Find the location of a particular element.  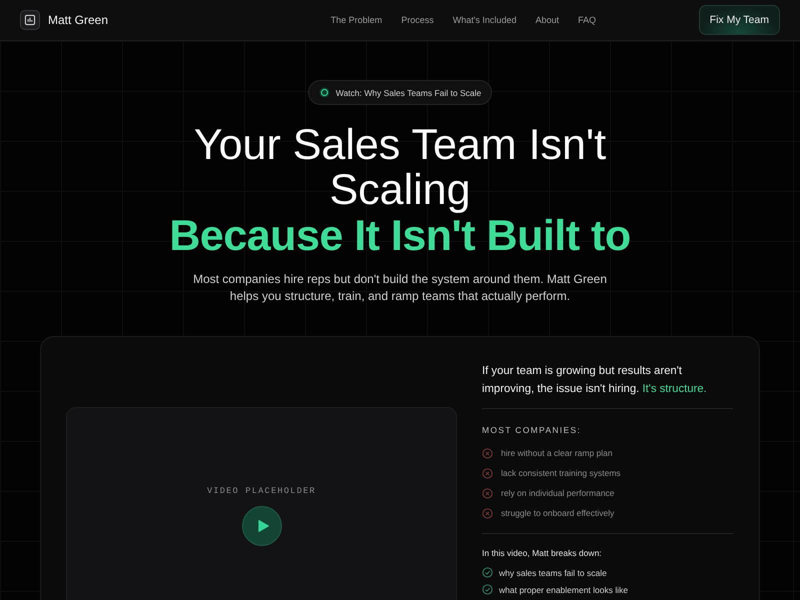

headline: Your Sales Team Isn't Scaling is located at coordinates (400, 168).